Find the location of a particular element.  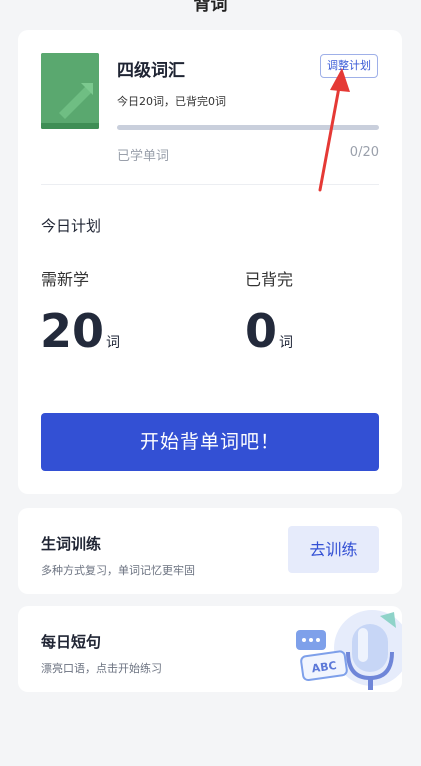

daily-subtitle: 漂亮口语，点击开始练习 is located at coordinates (101, 668).